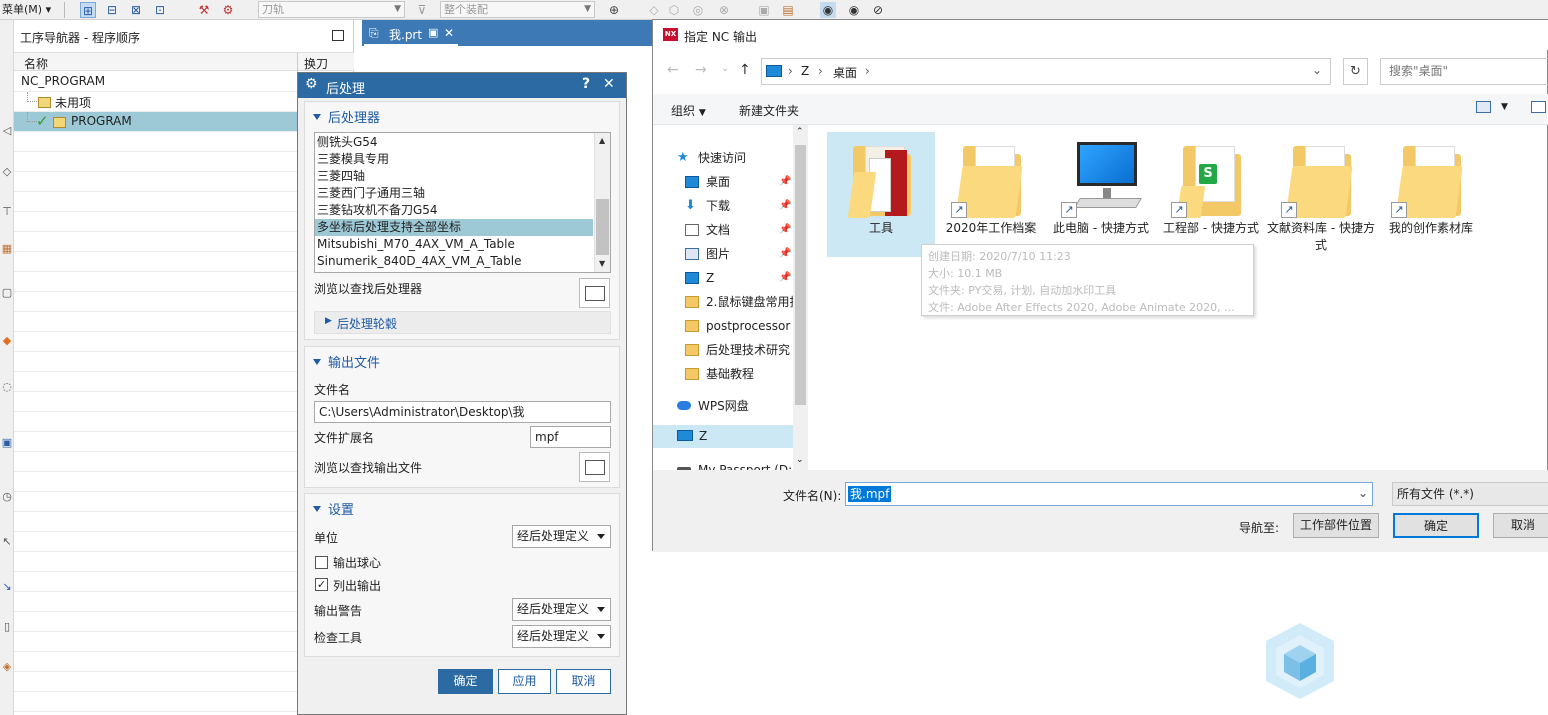 This screenshot has width=1548, height=715. Describe the element at coordinates (743, 302) in the screenshot. I see `sidebar-item: 2.鼠标键盘常用指` at that location.